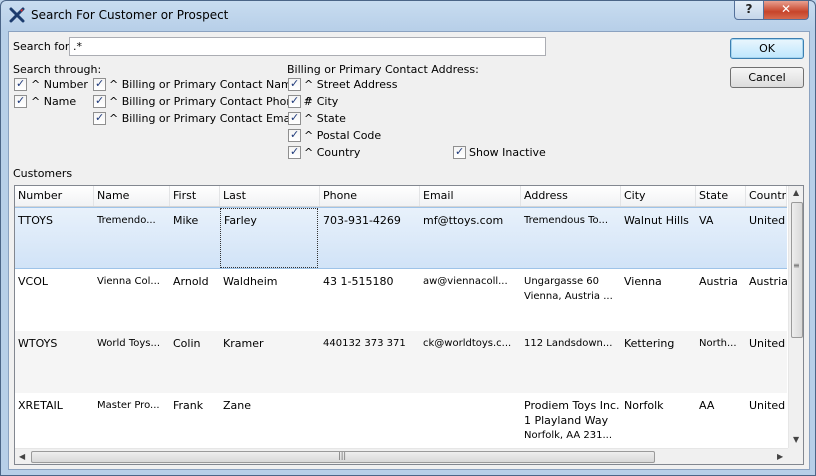  What do you see at coordinates (718, 281) in the screenshot?
I see `cell-state: Austria` at bounding box center [718, 281].